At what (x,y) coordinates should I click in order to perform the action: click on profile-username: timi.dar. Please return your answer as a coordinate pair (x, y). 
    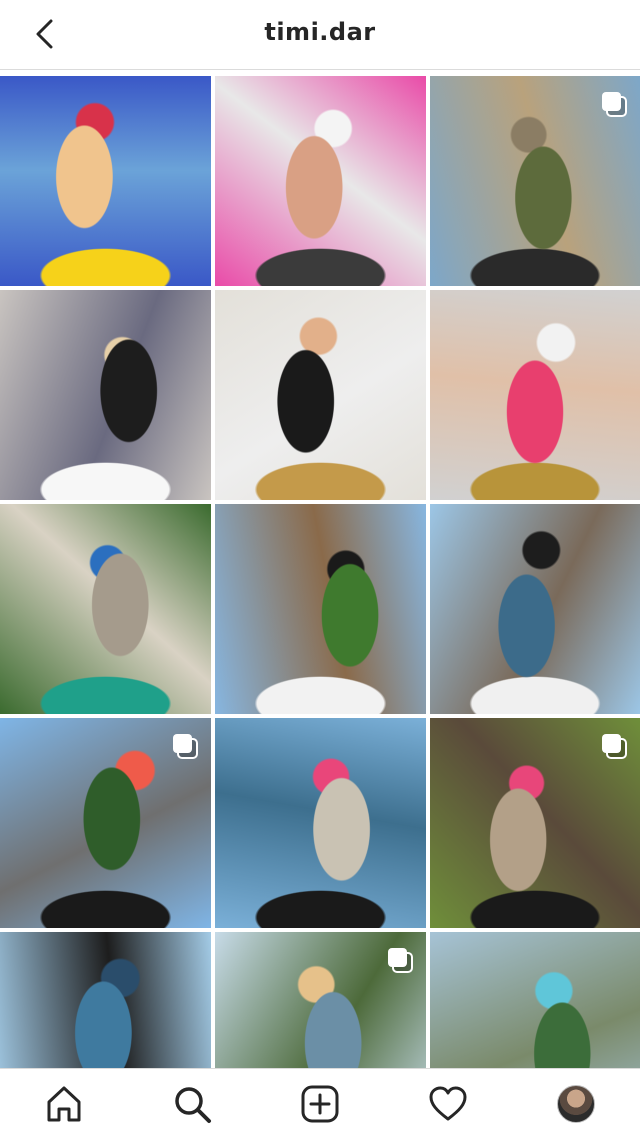
    Looking at the image, I should click on (320, 32).